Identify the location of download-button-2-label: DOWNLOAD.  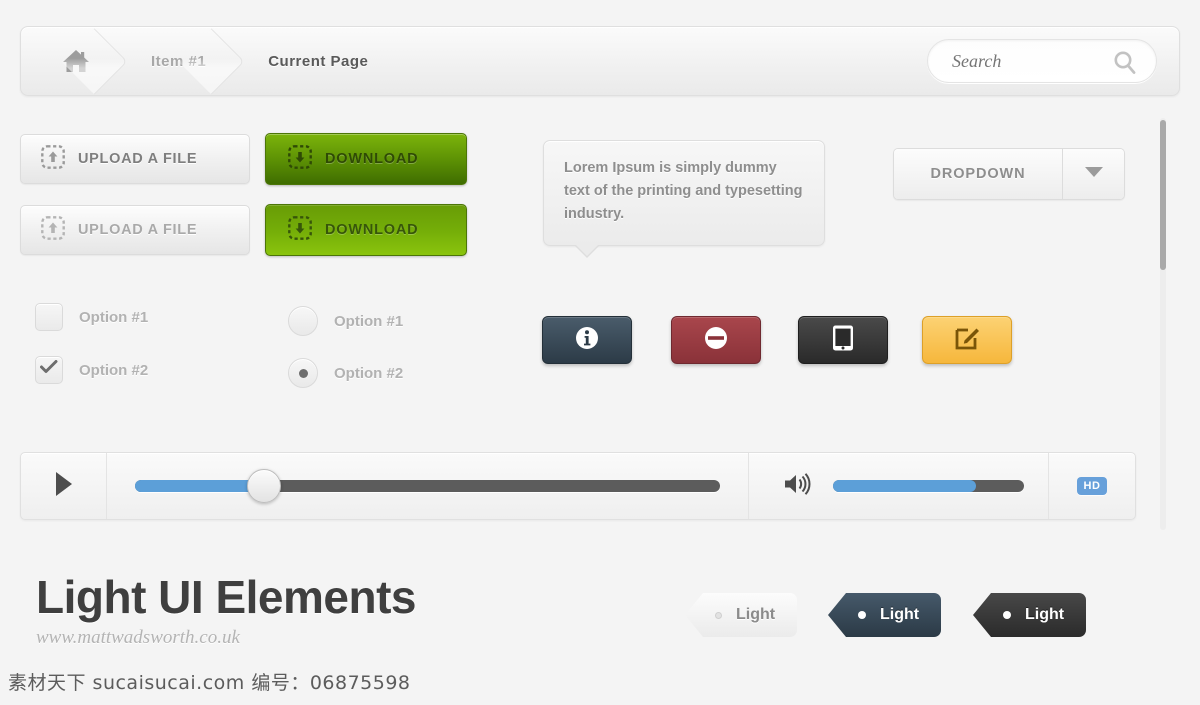
(372, 230).